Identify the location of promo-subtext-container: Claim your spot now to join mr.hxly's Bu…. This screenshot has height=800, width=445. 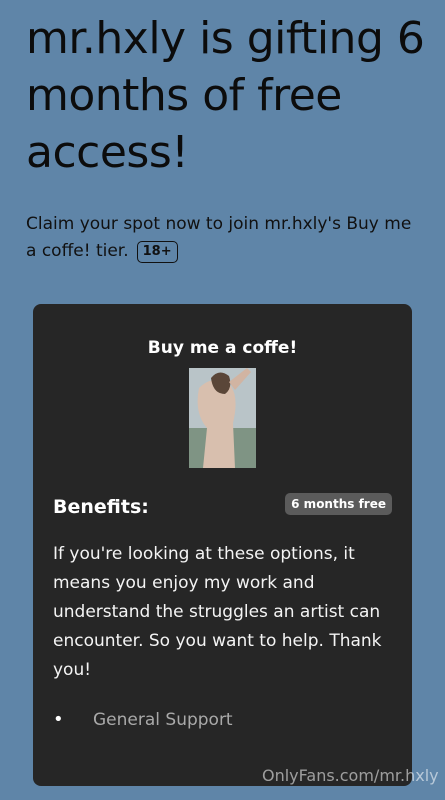
(226, 238).